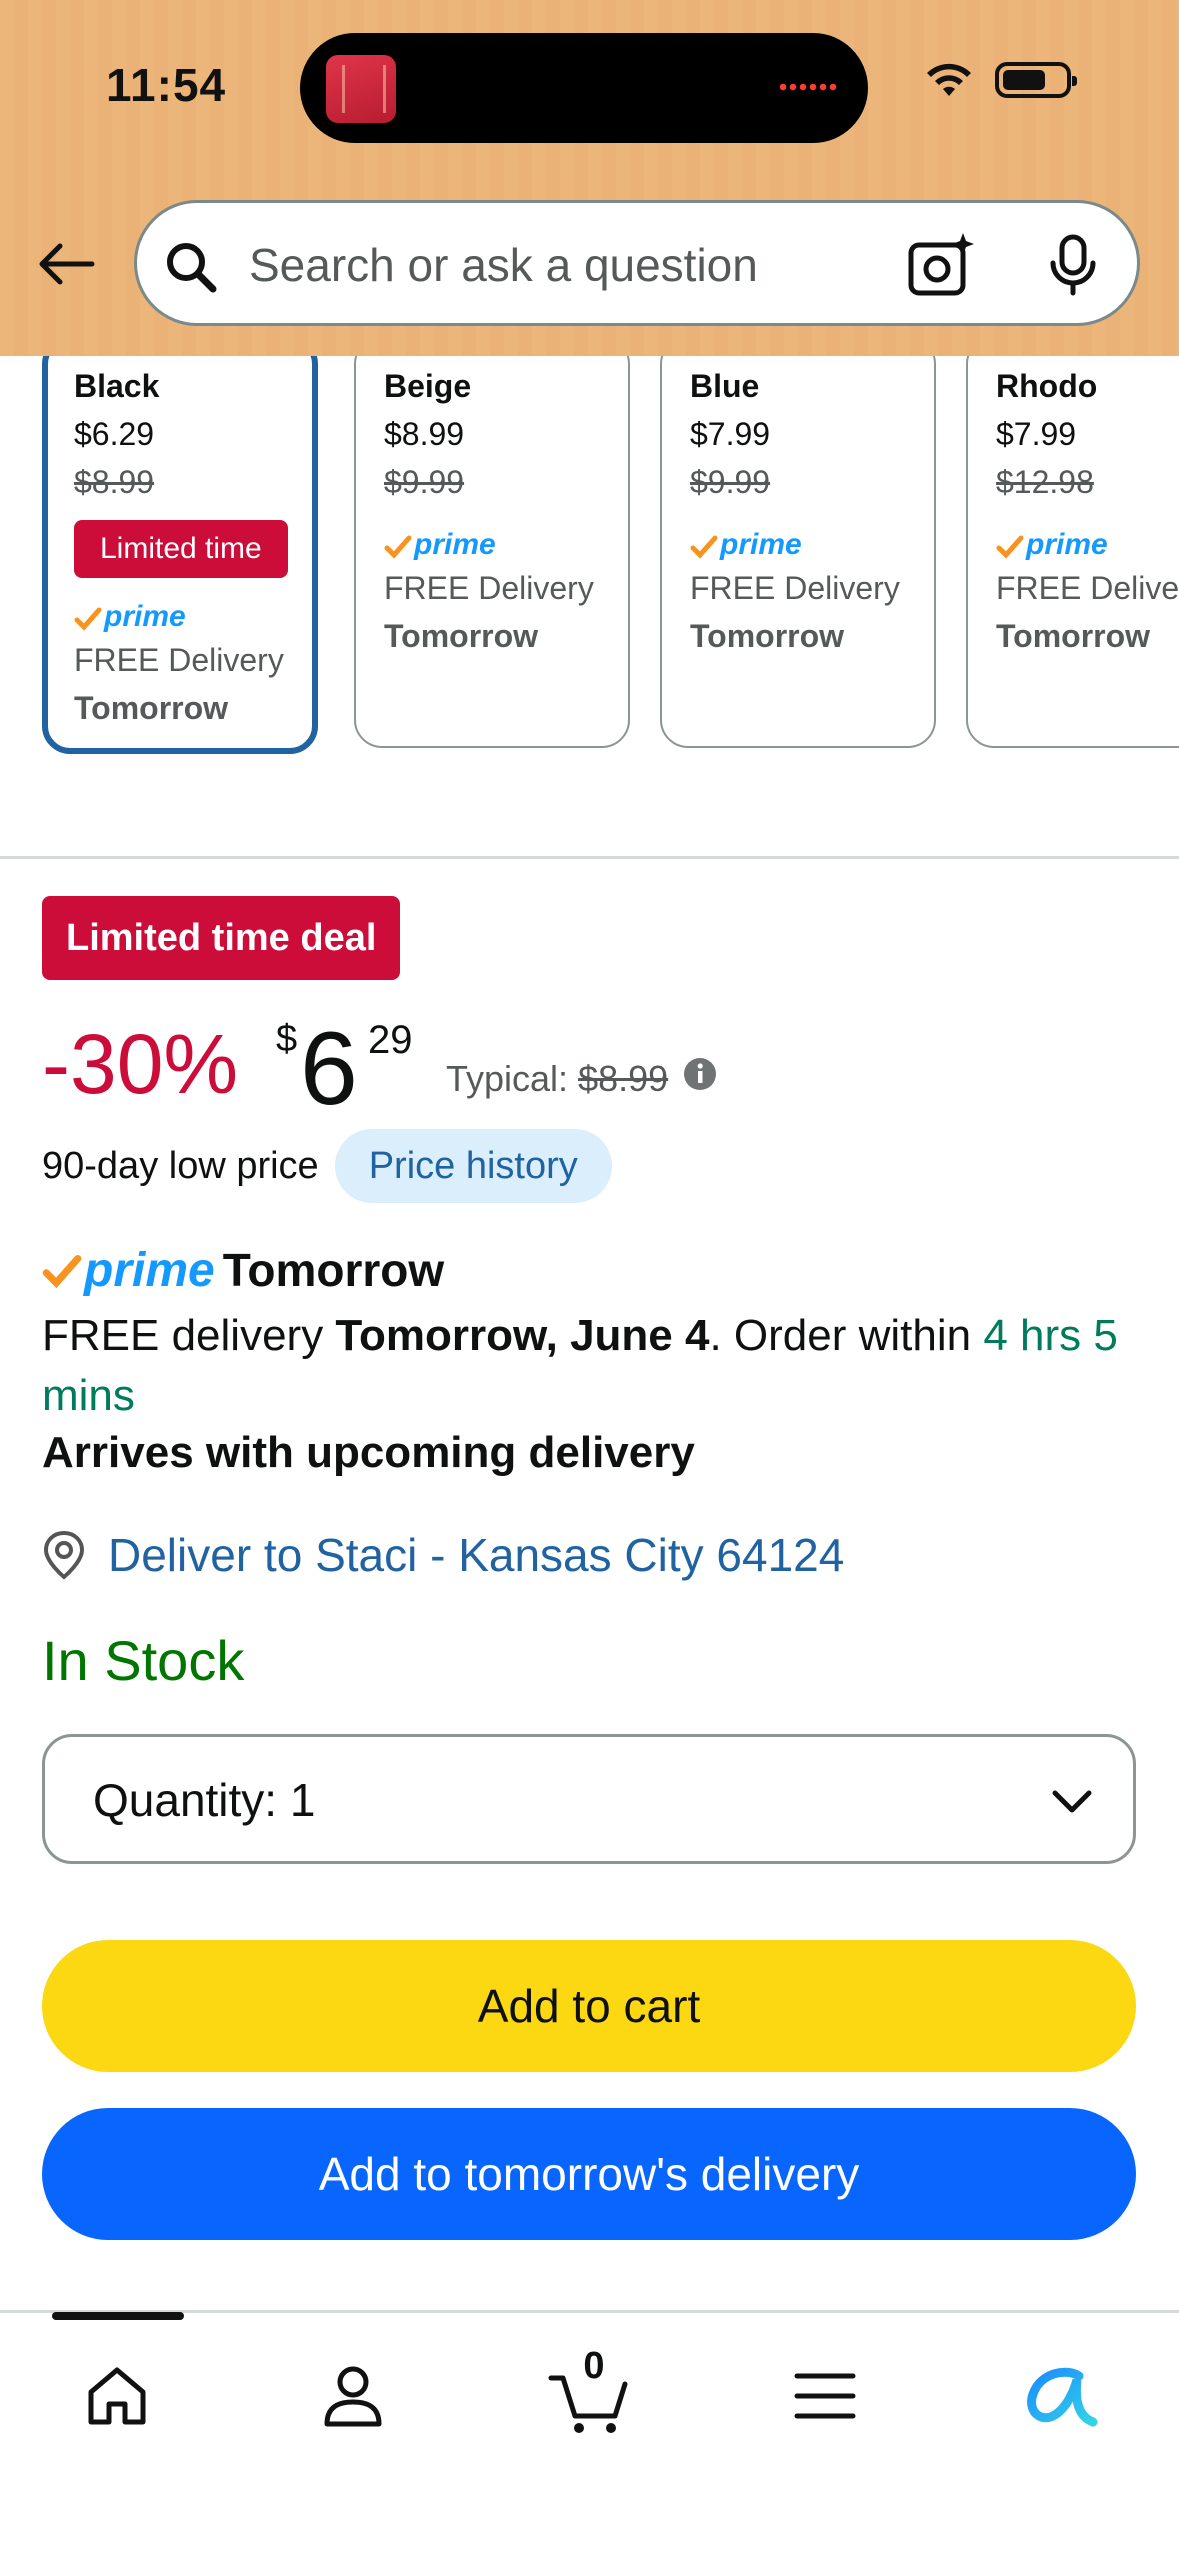  I want to click on quantity-label: Quantity: 1, so click(204, 1800).